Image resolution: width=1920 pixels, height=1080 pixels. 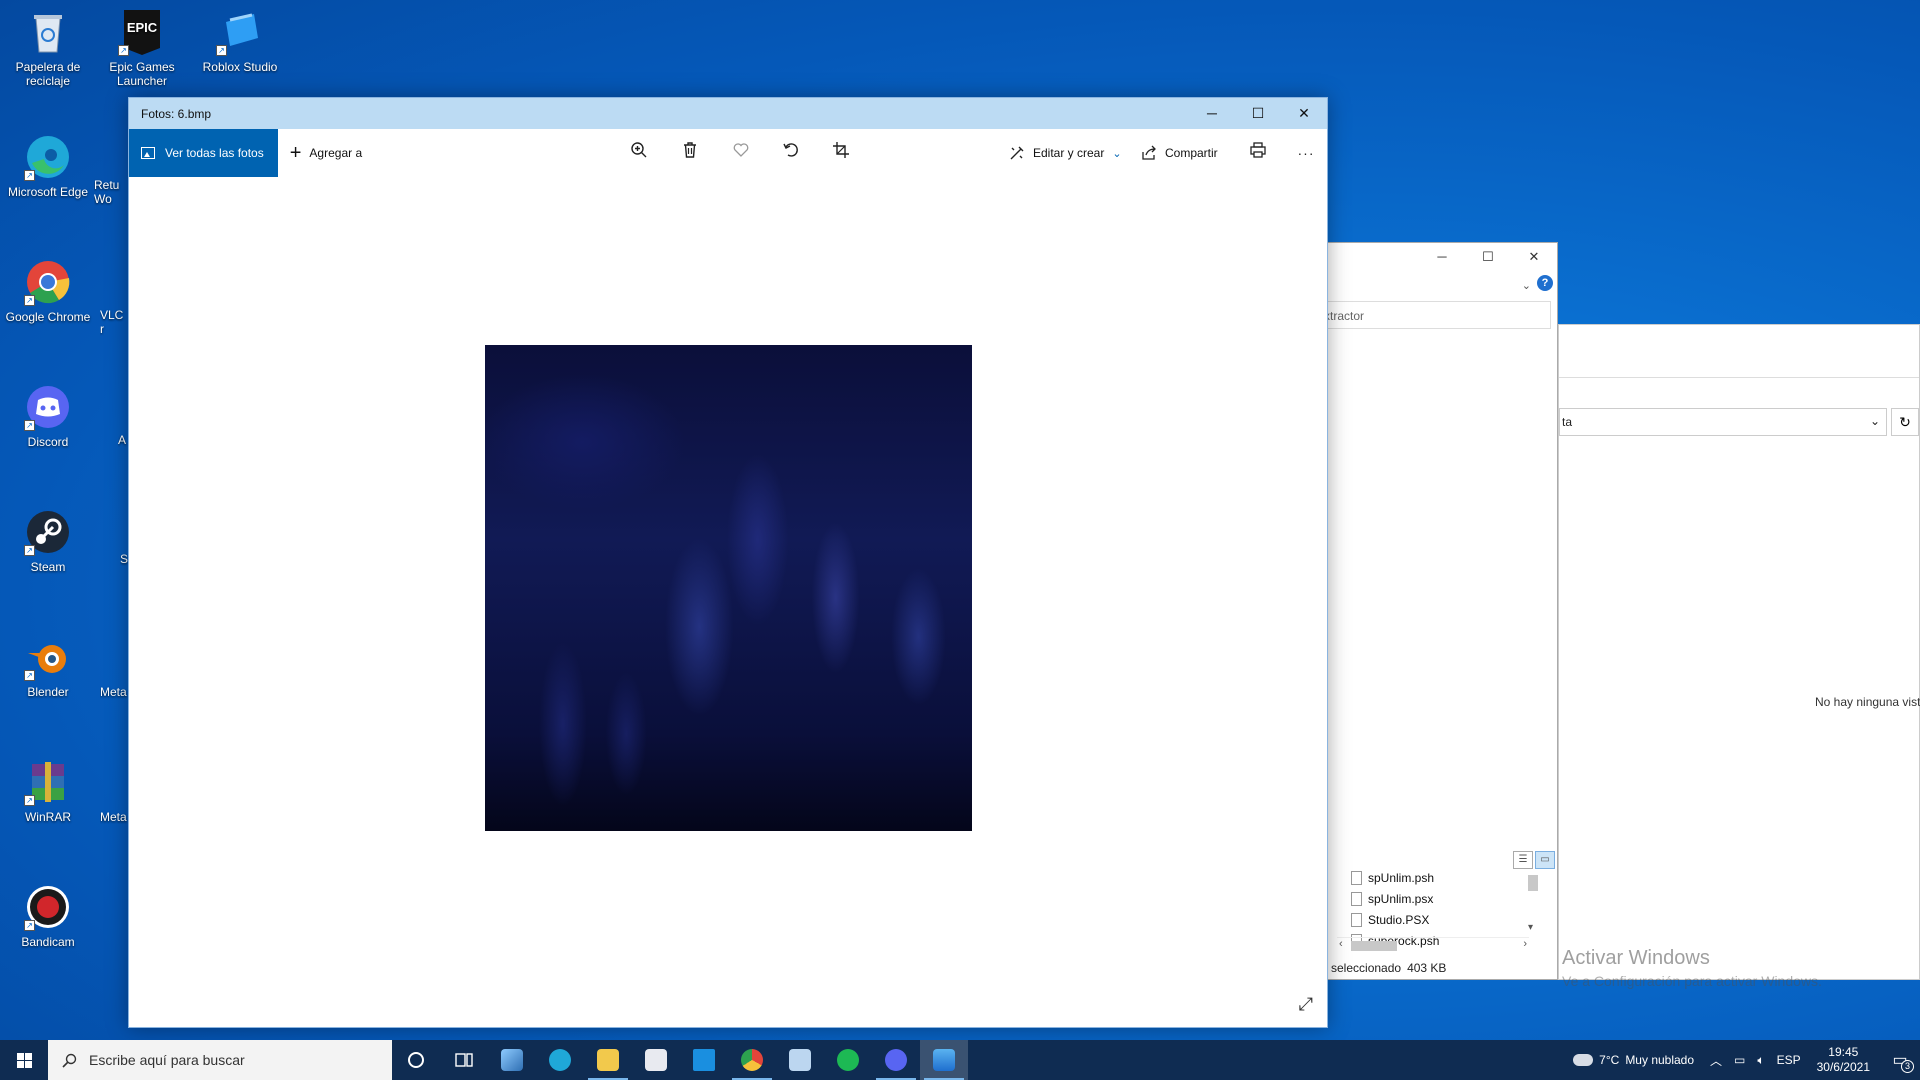 I want to click on path-combobox: ta ⌄, so click(x=1723, y=422).